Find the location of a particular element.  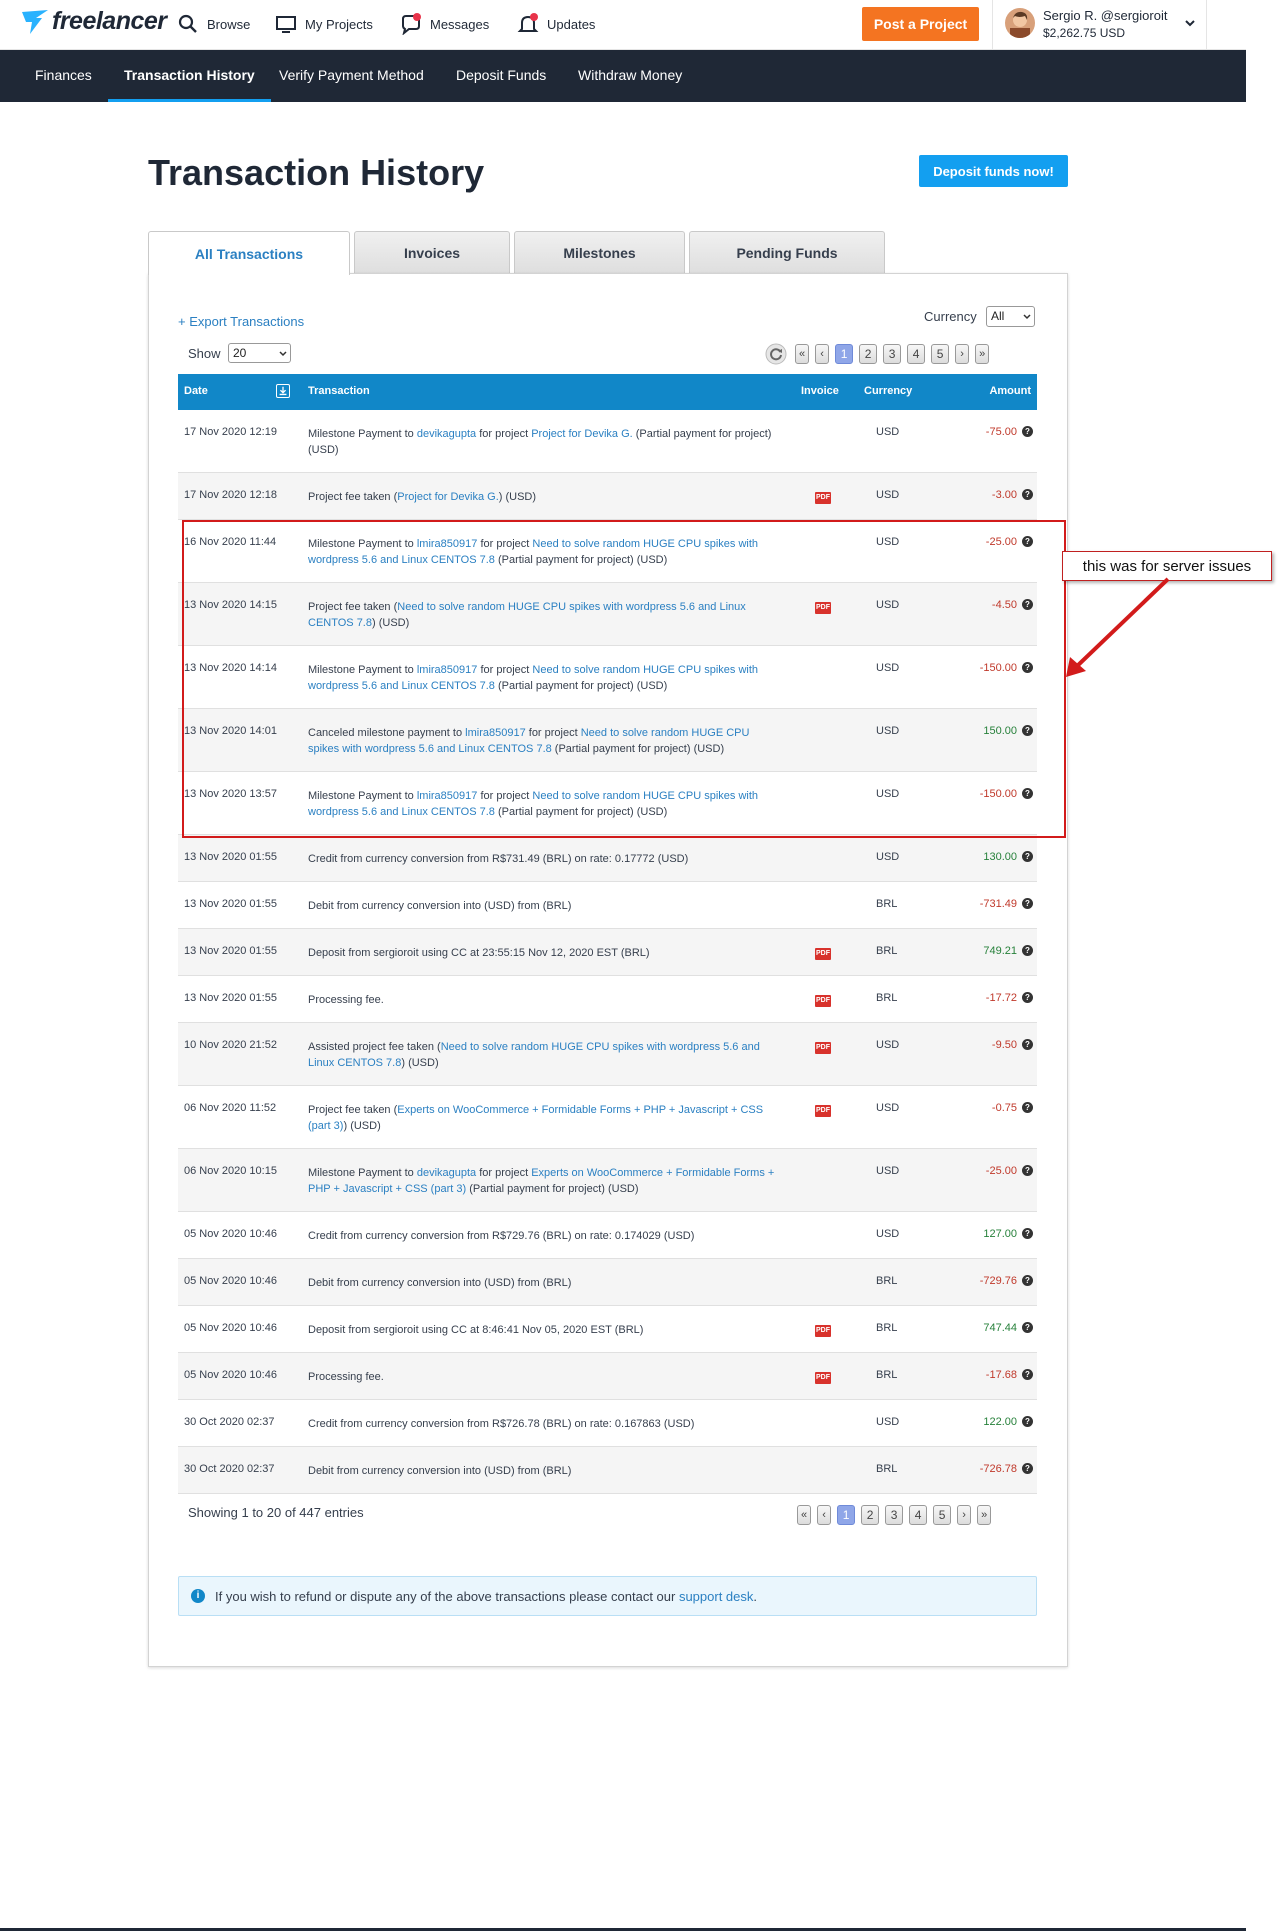

cell-currency: BRL is located at coordinates (887, 1281).